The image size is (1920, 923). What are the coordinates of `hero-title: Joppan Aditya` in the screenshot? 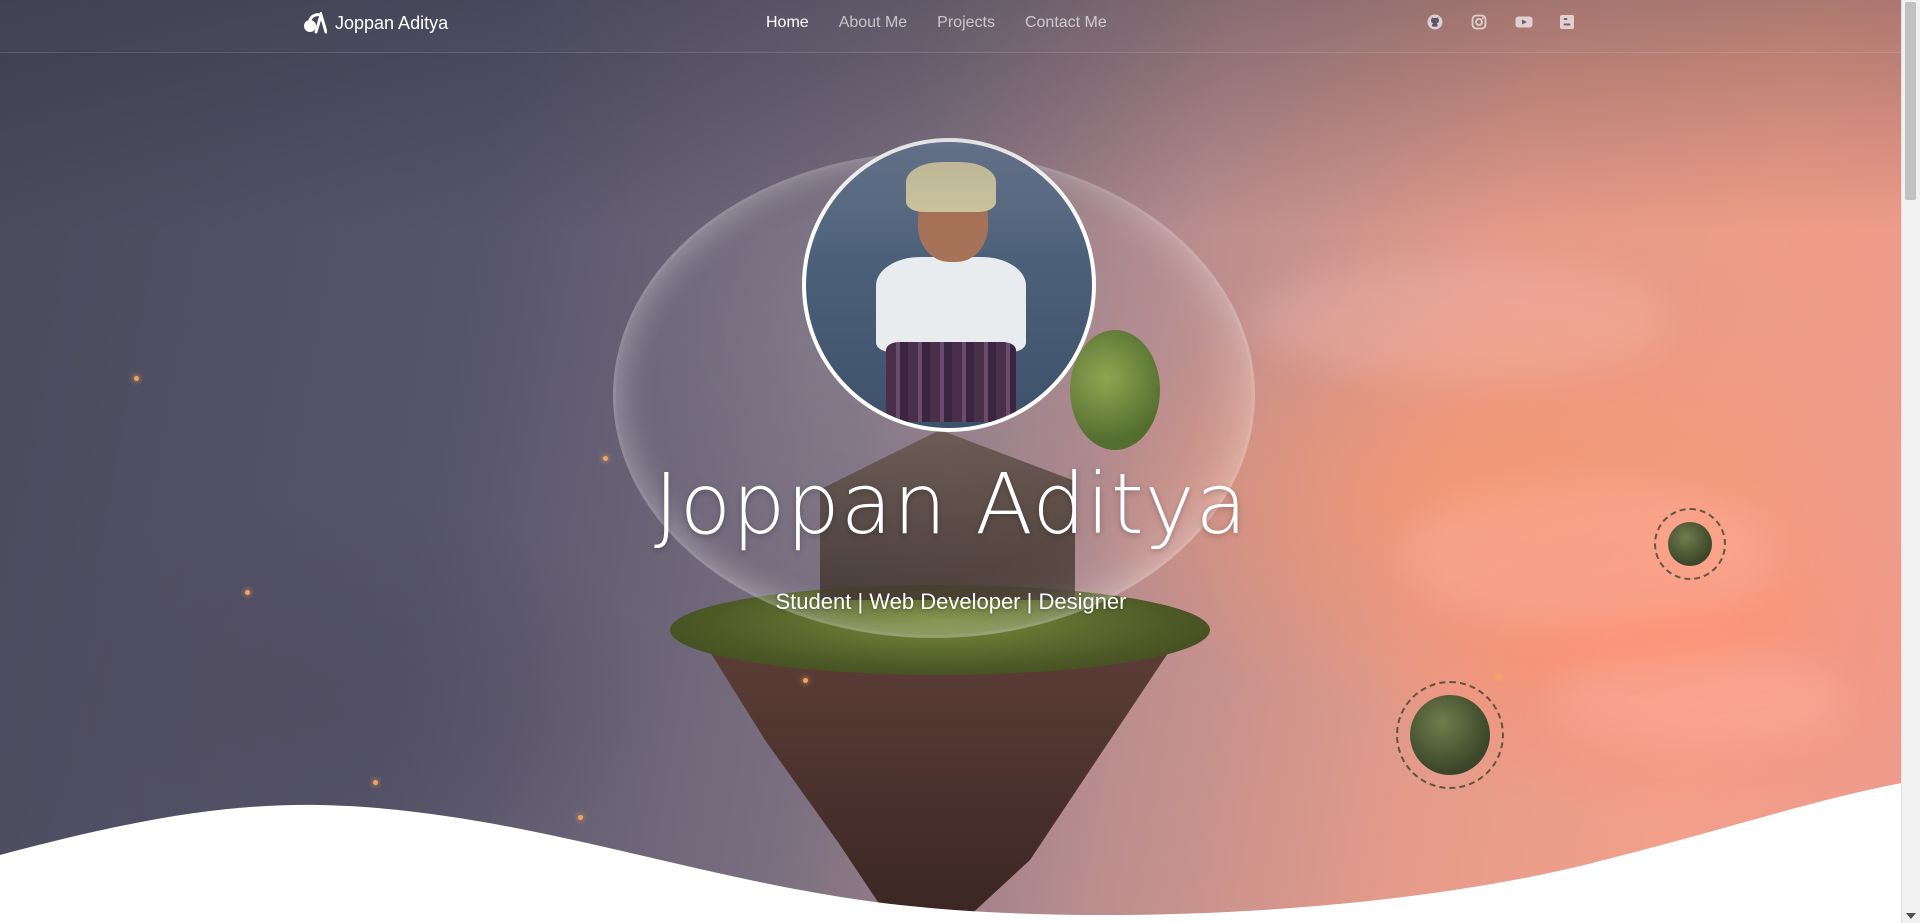 It's located at (951, 504).